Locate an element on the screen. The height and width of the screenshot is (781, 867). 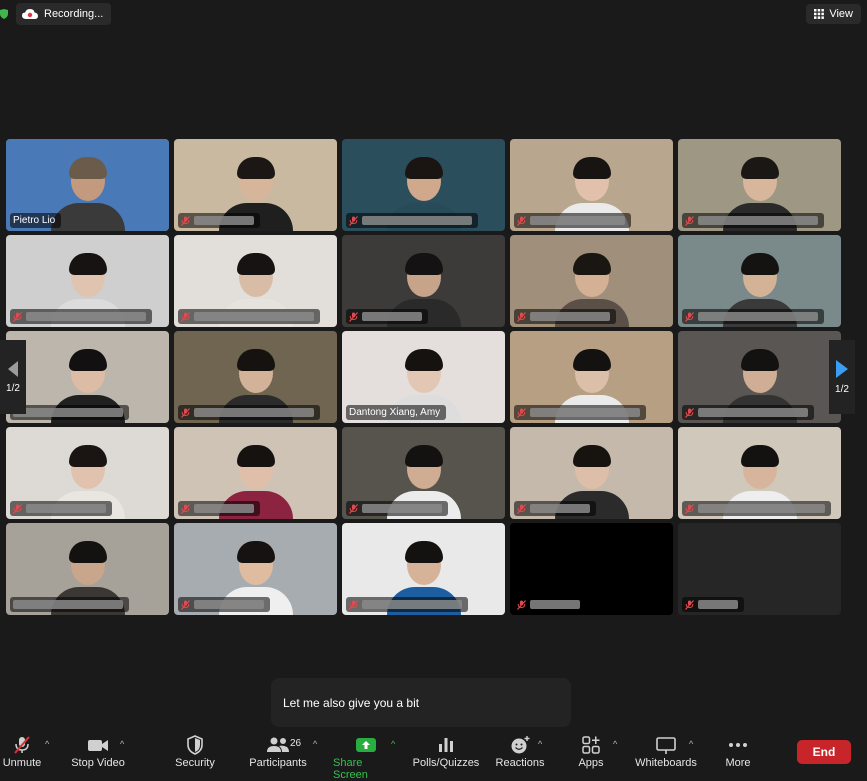
share-screen-label: Share Screen is located at coordinates (350, 769).